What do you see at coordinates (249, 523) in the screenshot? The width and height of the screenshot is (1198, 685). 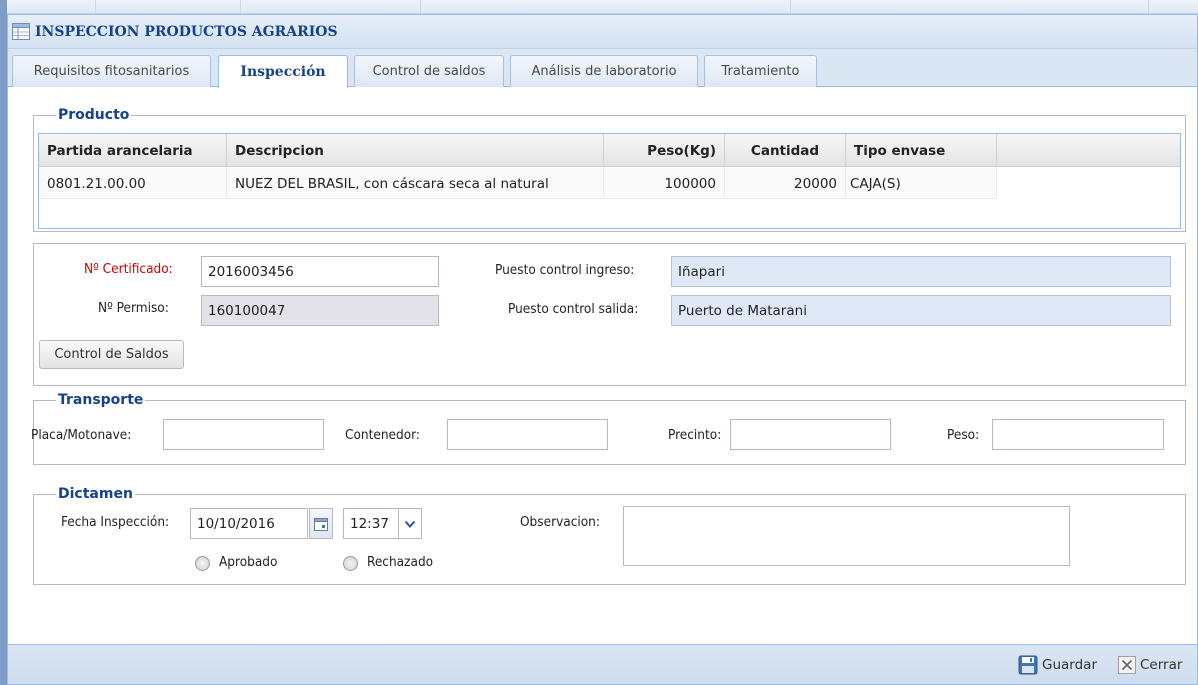 I see `fecha-inspeccion-input: 10/10/2016` at bounding box center [249, 523].